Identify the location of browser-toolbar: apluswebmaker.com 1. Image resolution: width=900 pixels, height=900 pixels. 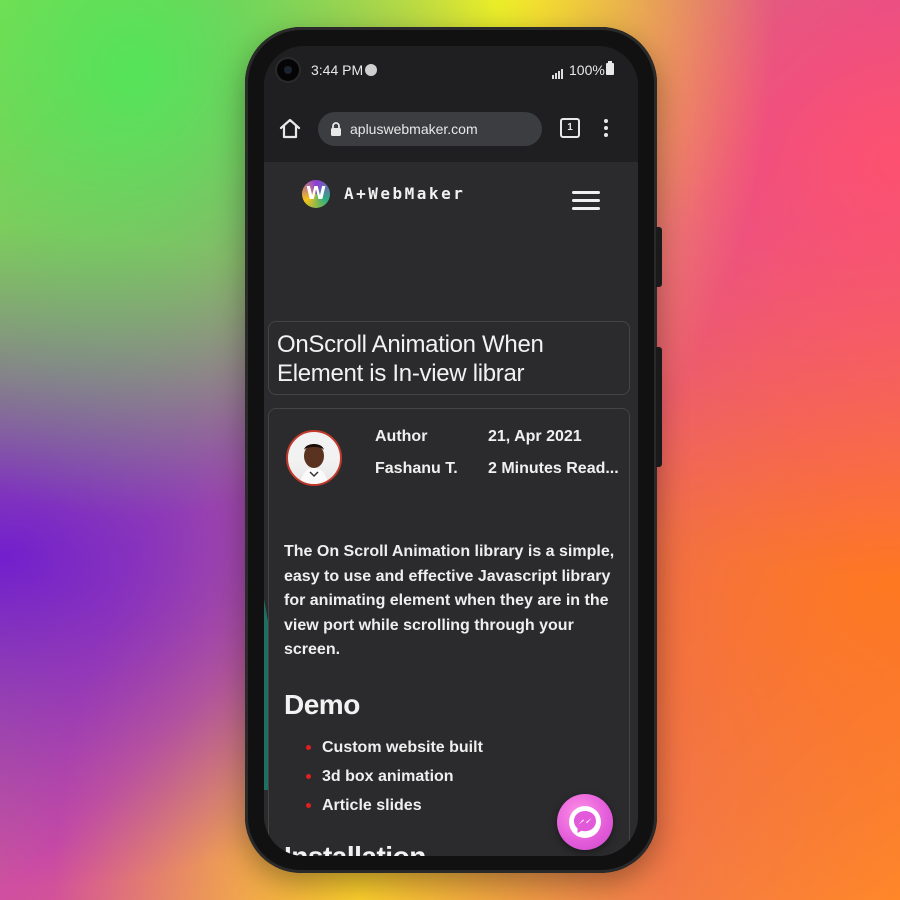
(451, 129).